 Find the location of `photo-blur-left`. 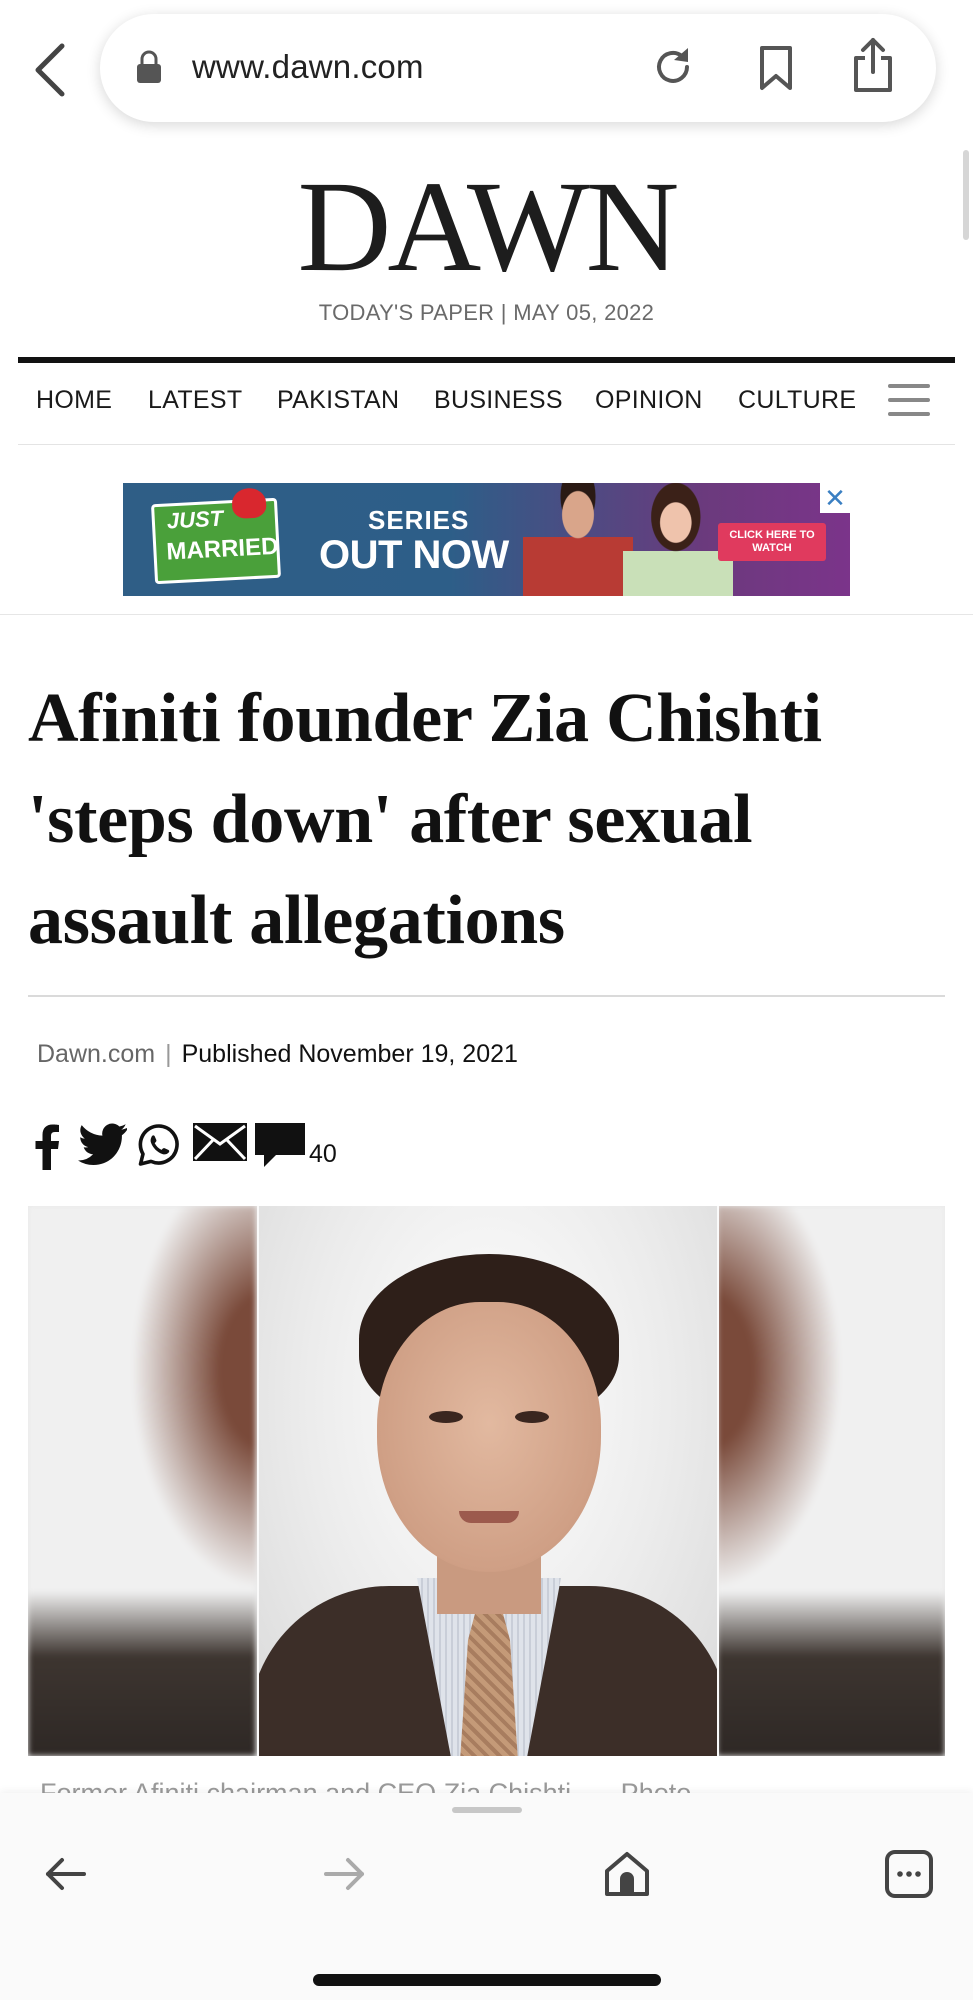

photo-blur-left is located at coordinates (142, 1481).